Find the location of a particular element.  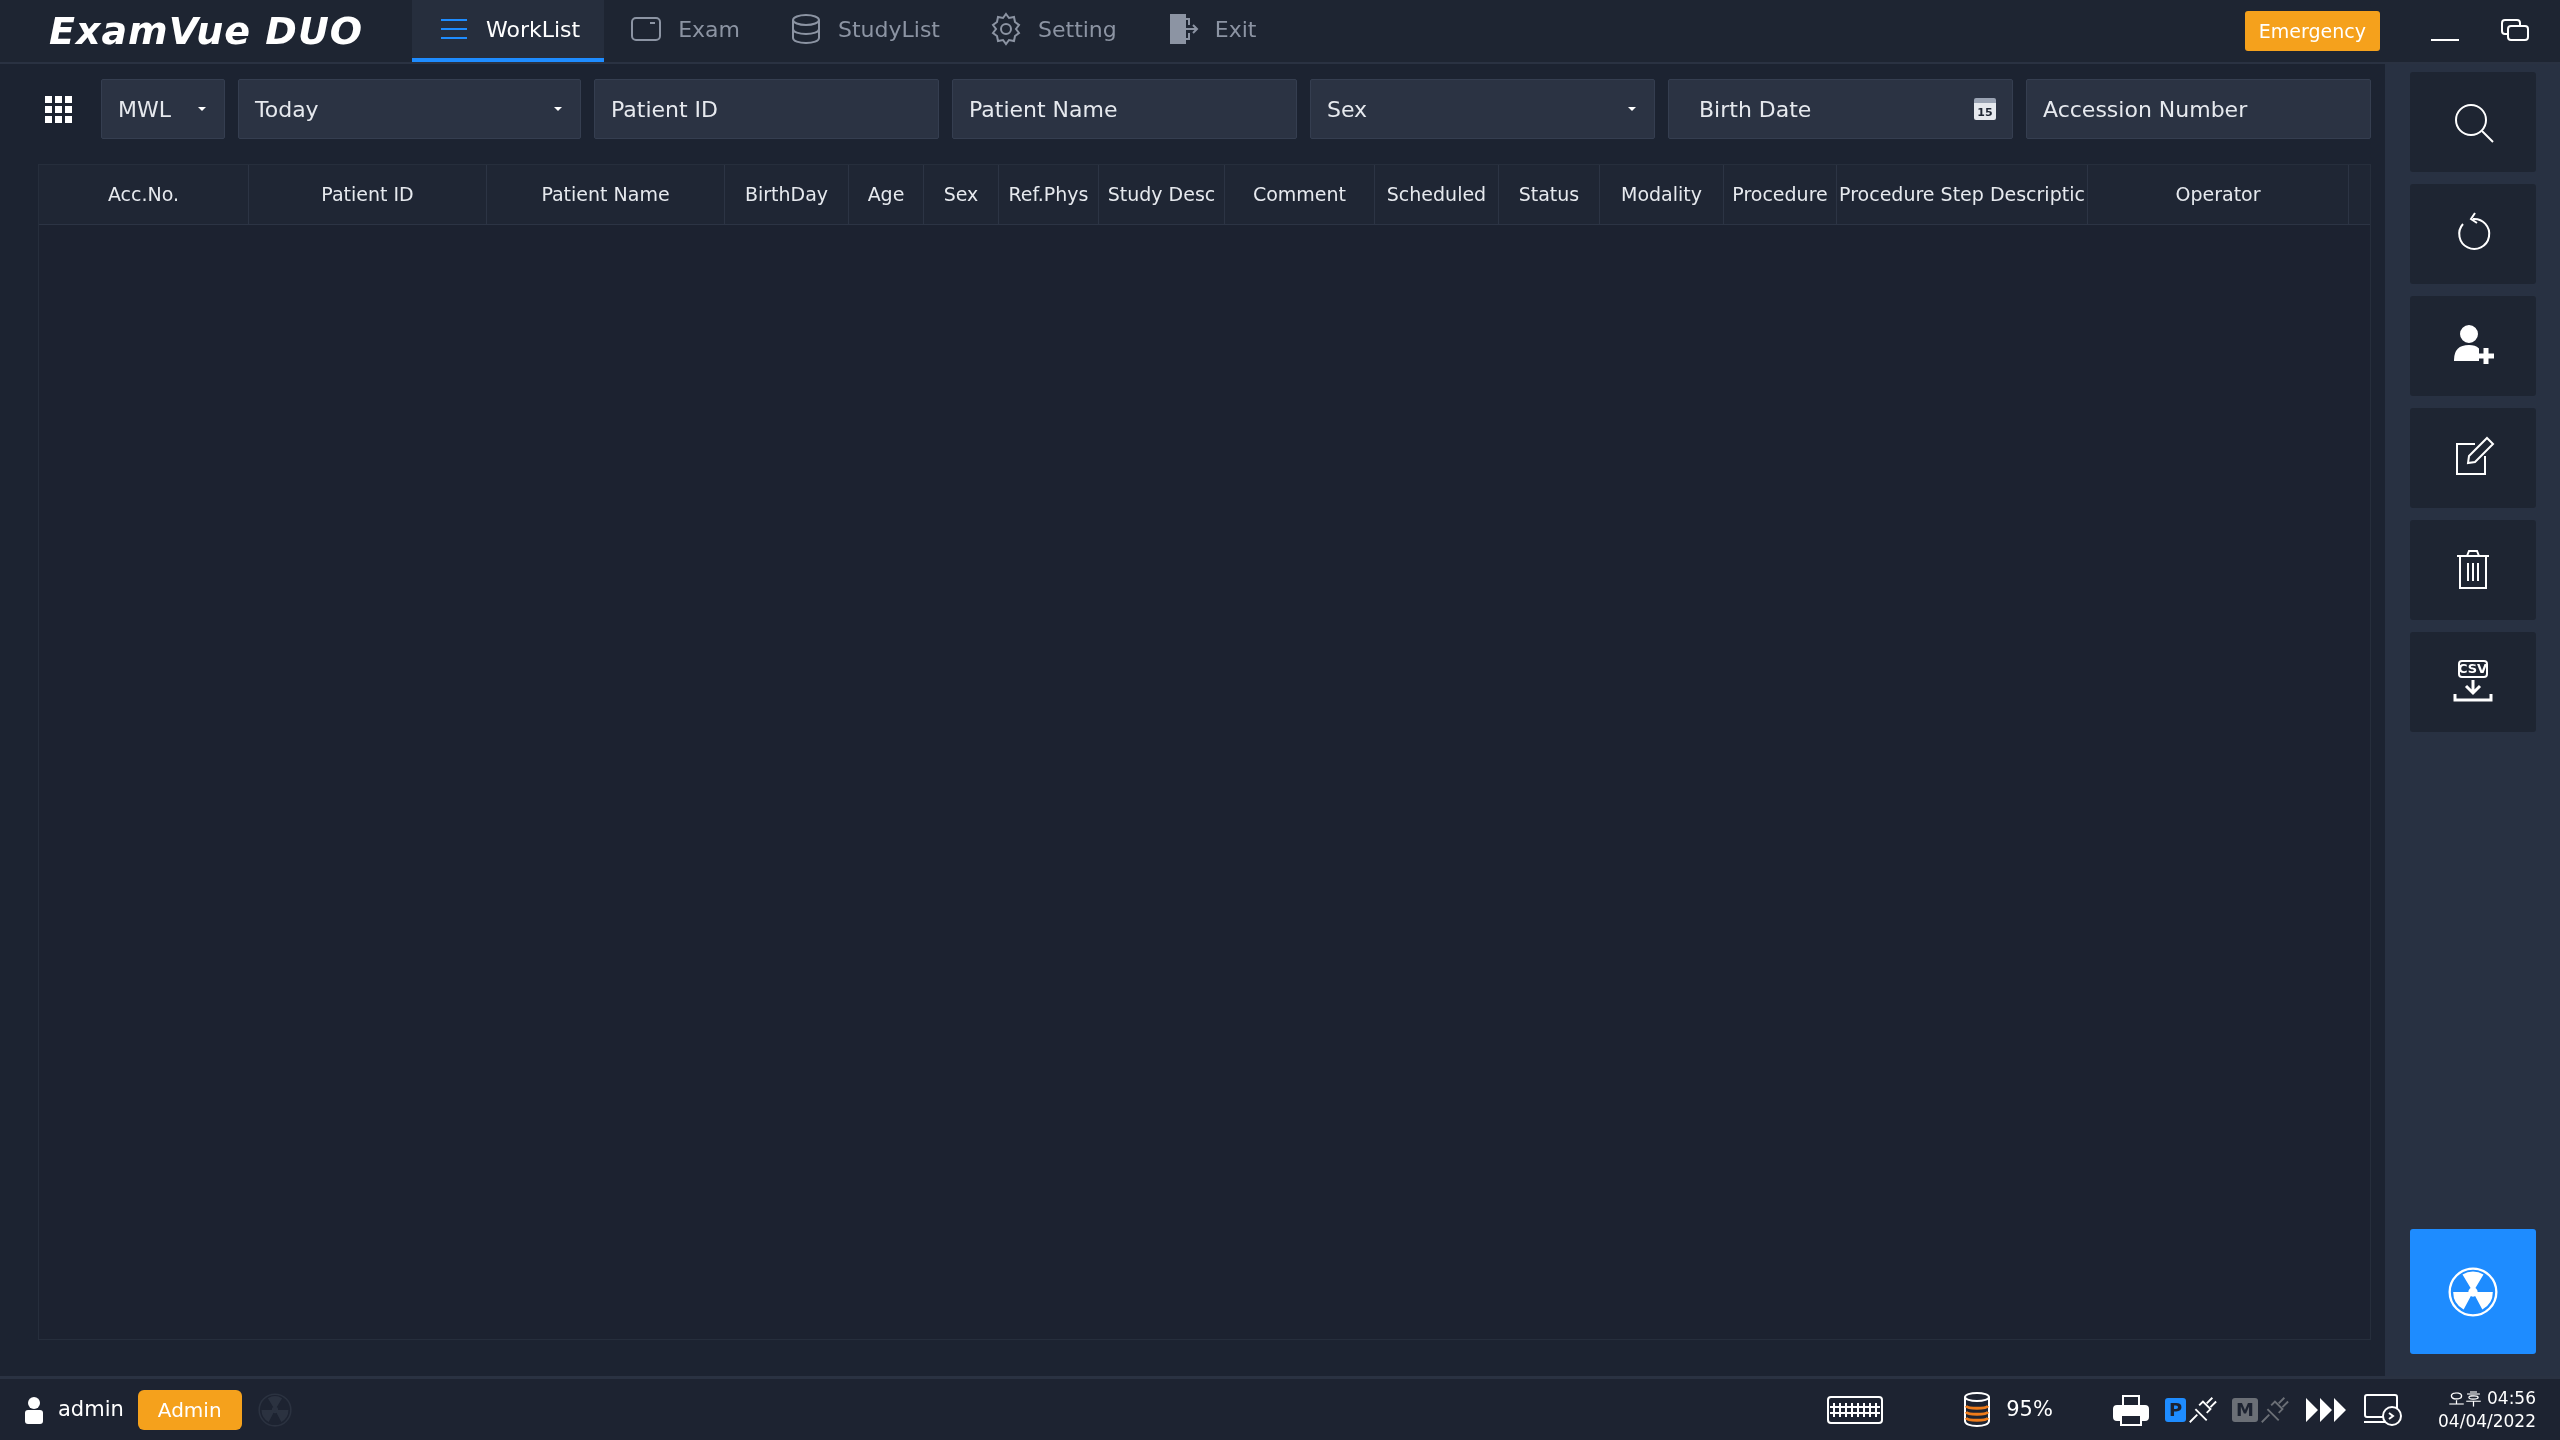

clock-time: 오후 04:56 is located at coordinates (2491, 1398).